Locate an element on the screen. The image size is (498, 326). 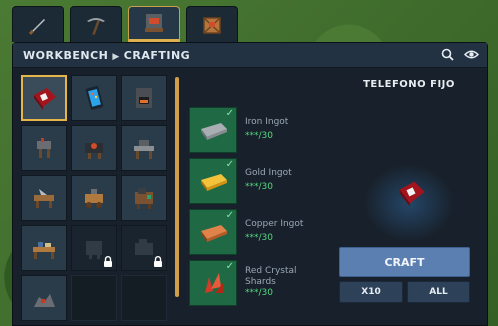
pickaxe-icon is located at coordinates (96, 26).